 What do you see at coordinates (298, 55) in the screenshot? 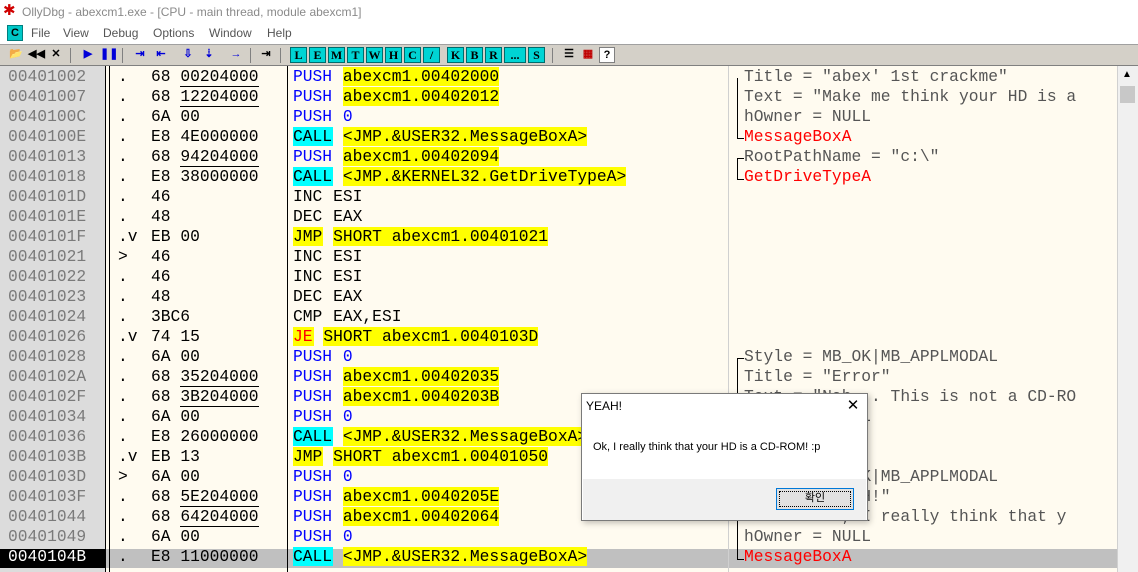
I see `log-window-button: L` at bounding box center [298, 55].